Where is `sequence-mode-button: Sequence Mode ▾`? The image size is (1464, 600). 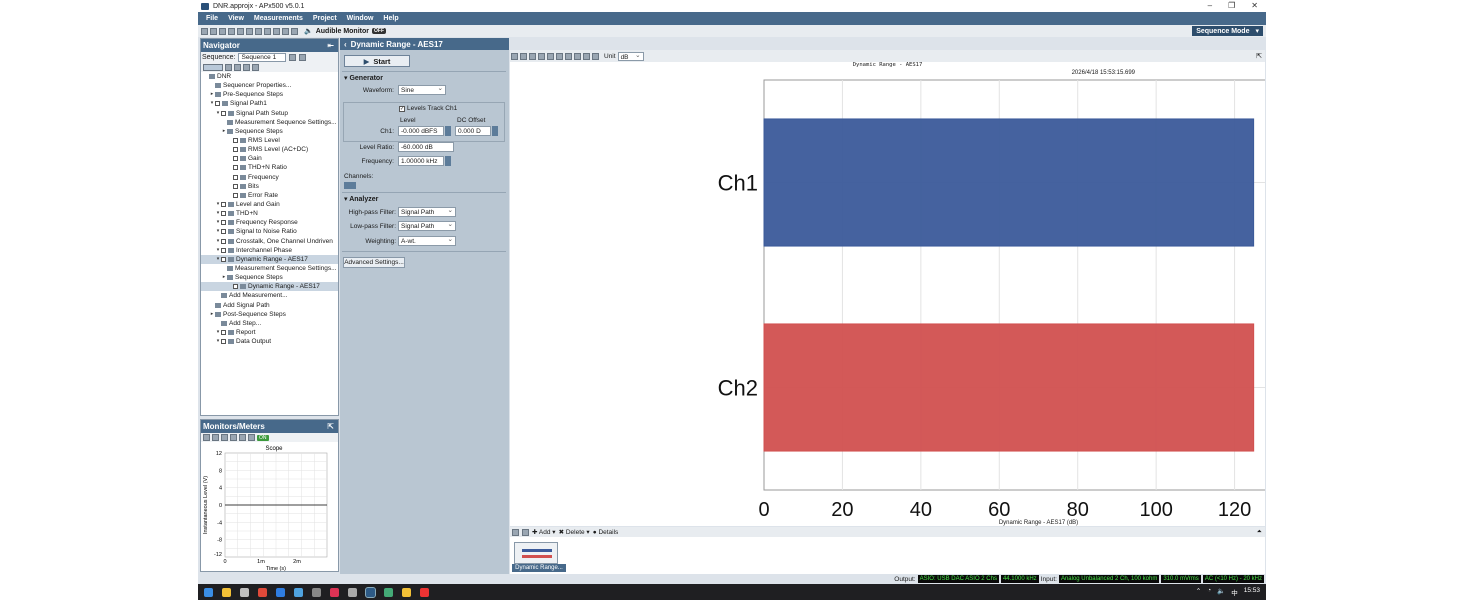
sequence-mode-button: Sequence Mode ▾ is located at coordinates (1227, 31).